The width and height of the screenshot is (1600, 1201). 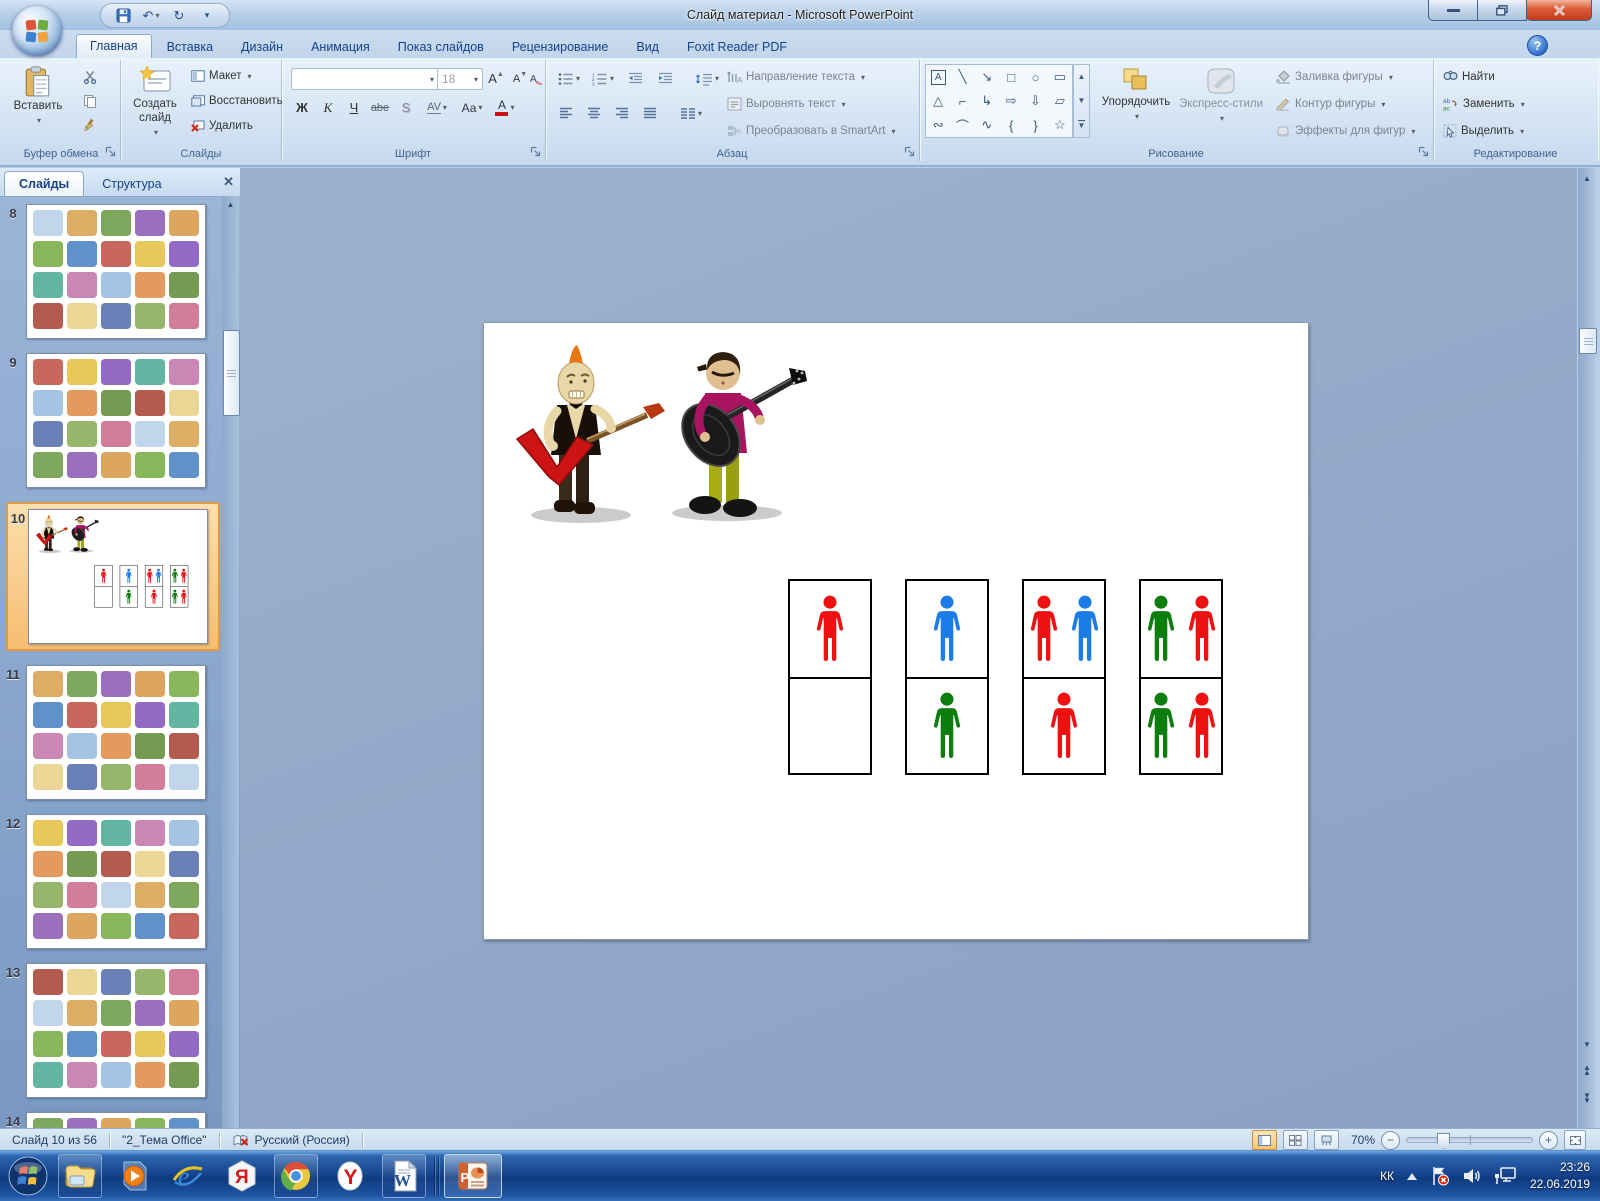 What do you see at coordinates (80, 1176) in the screenshot?
I see `taskbar-explorer-button` at bounding box center [80, 1176].